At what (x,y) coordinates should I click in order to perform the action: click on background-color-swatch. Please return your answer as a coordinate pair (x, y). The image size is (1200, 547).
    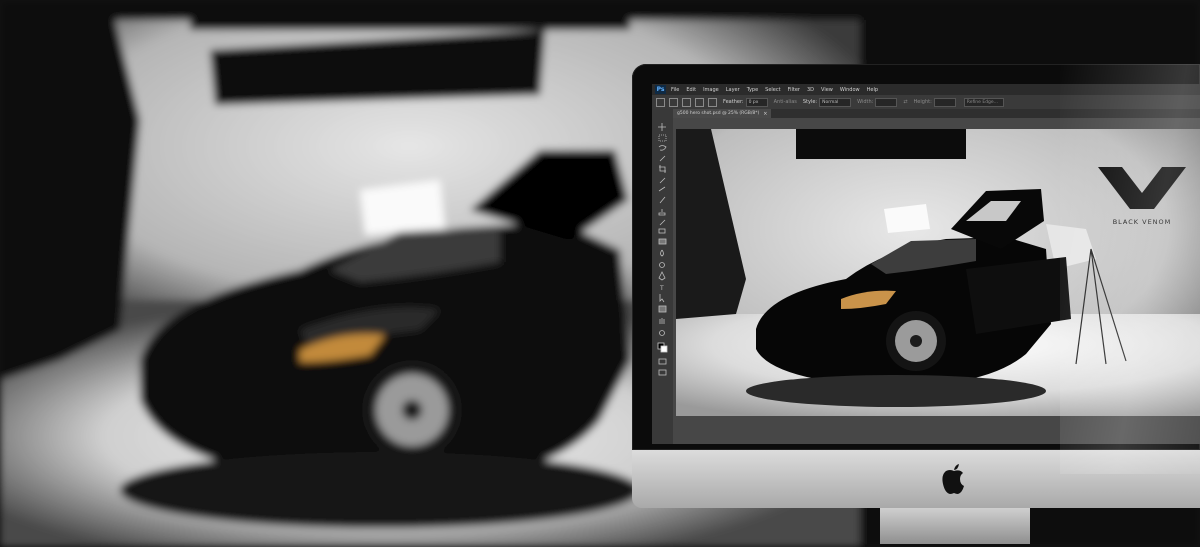
    Looking at the image, I should click on (664, 349).